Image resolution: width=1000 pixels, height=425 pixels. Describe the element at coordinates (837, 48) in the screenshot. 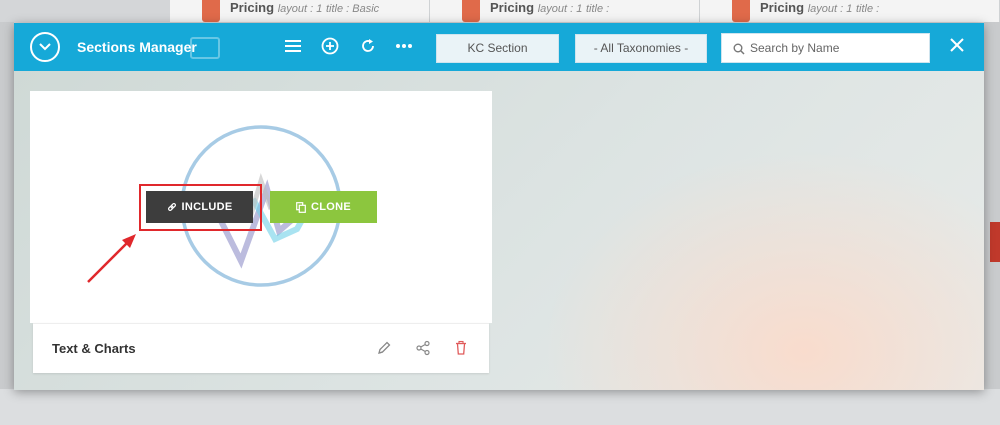

I see `search-input` at that location.